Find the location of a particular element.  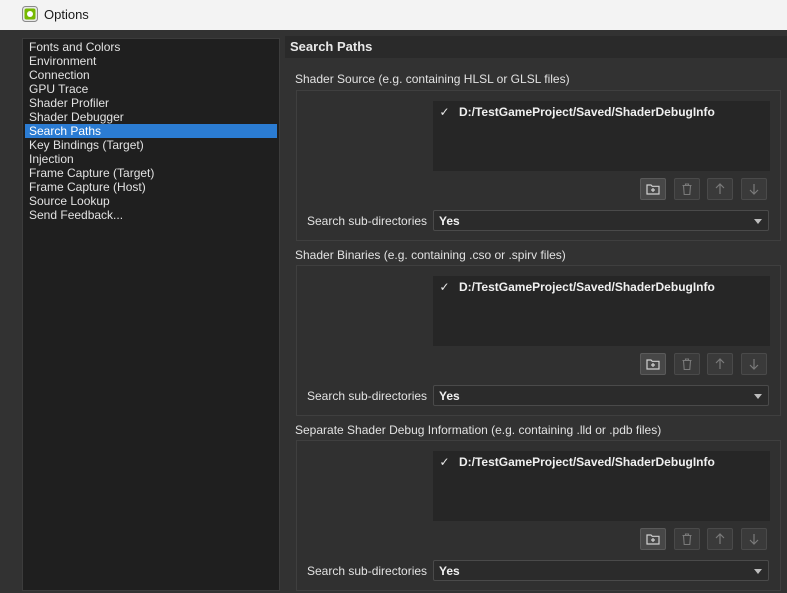

sidebar-item-connection: Connection is located at coordinates (151, 75).